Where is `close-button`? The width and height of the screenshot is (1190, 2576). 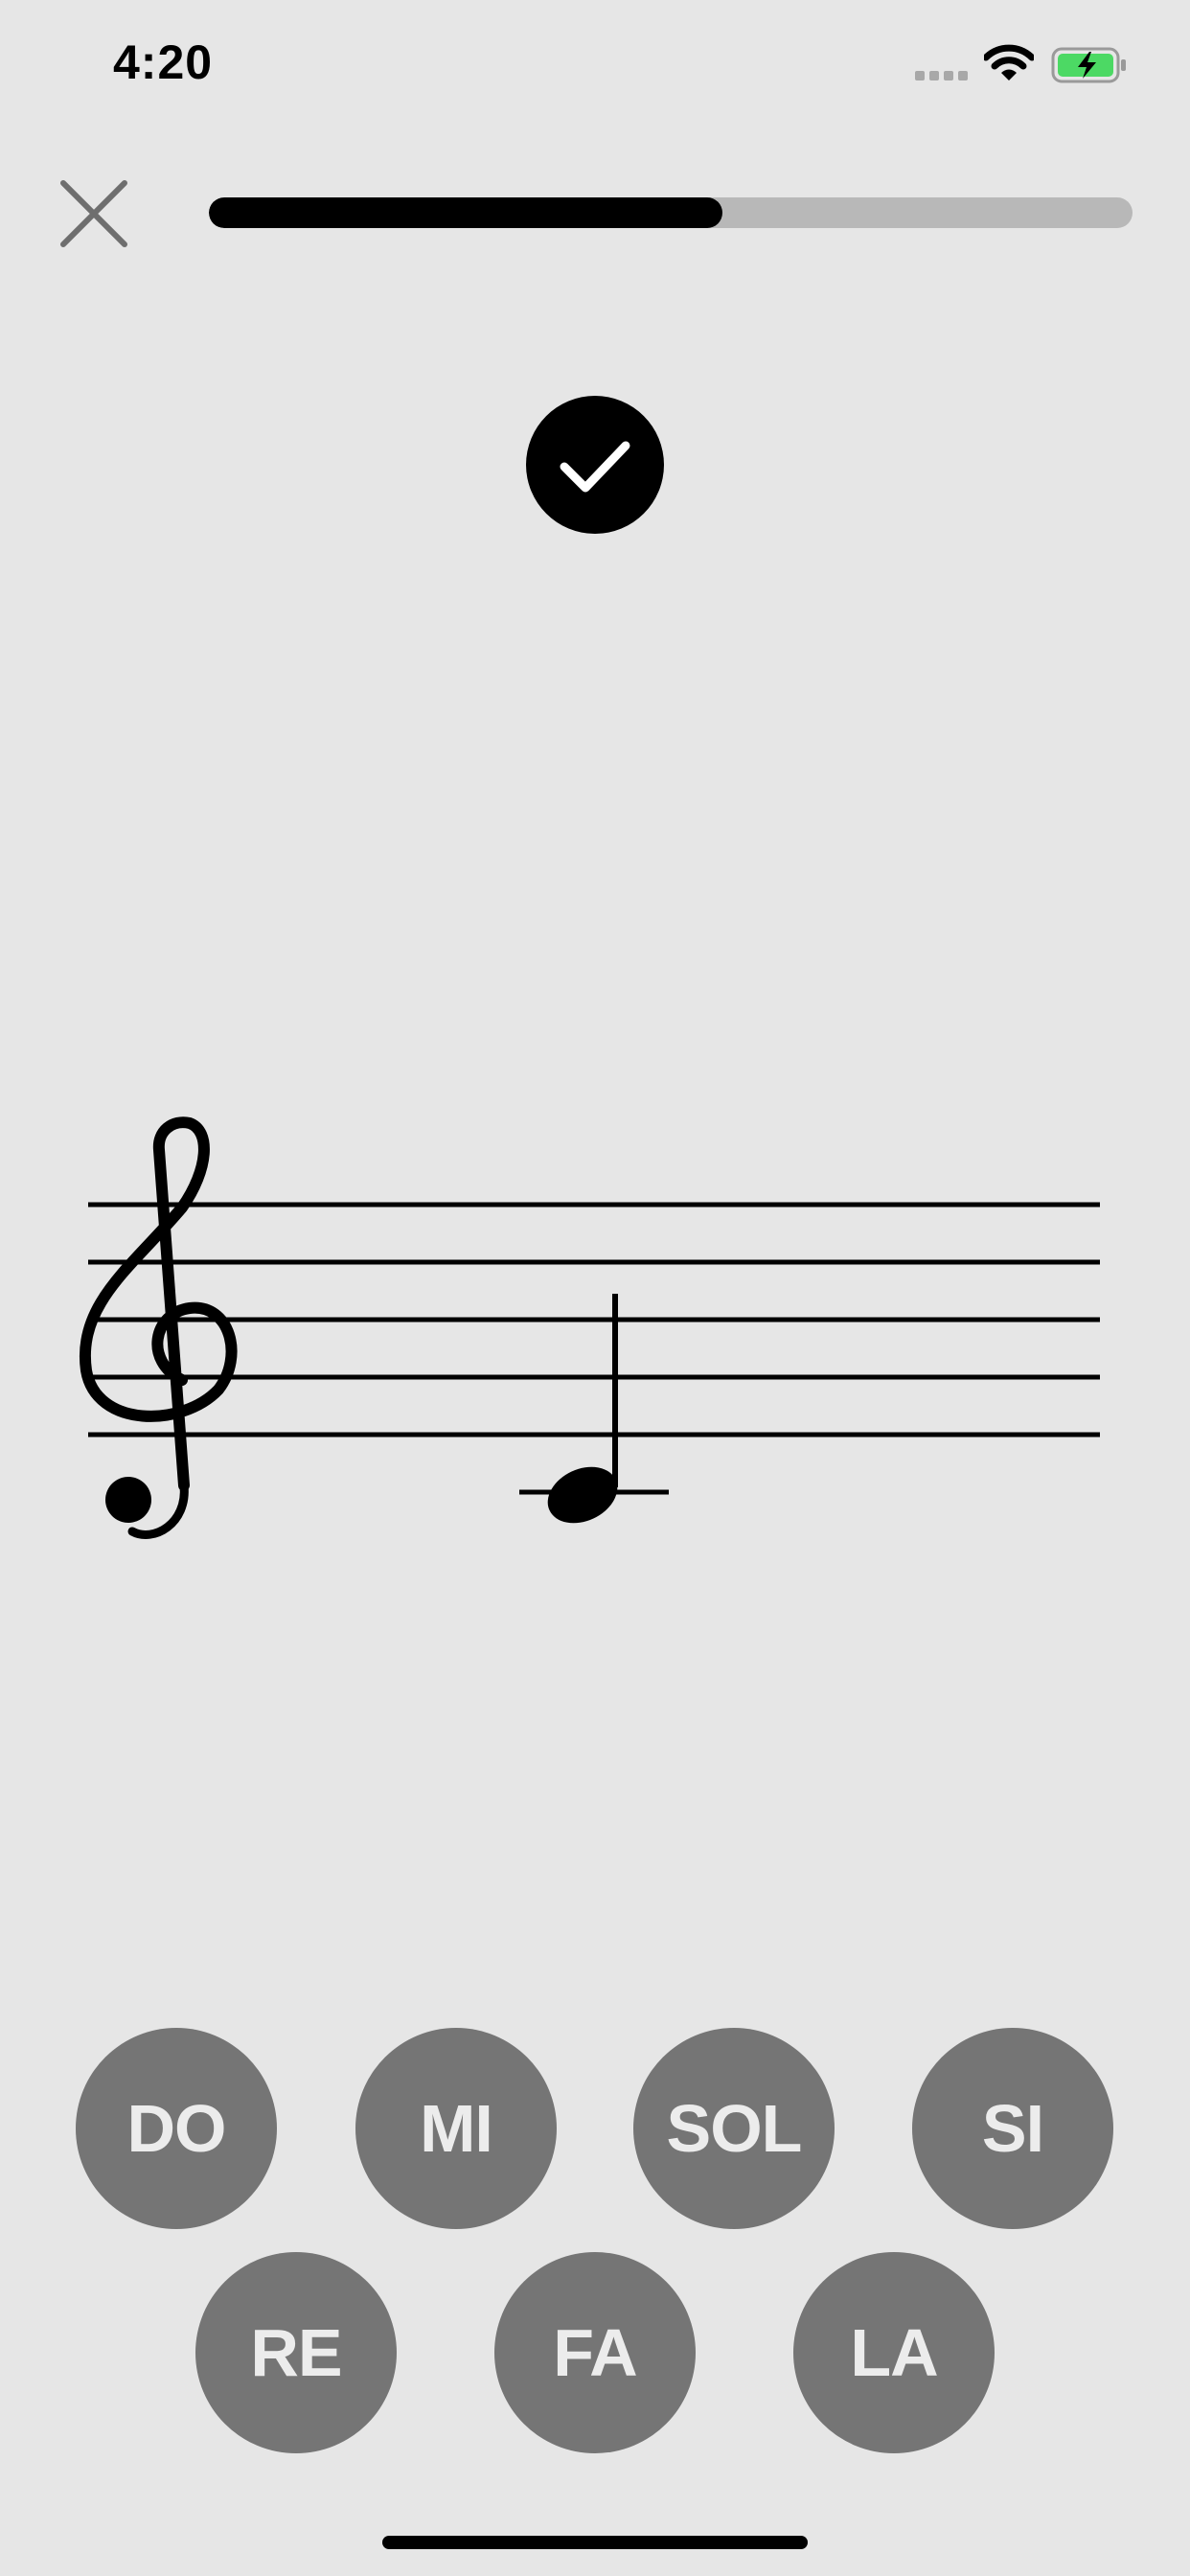 close-button is located at coordinates (94, 213).